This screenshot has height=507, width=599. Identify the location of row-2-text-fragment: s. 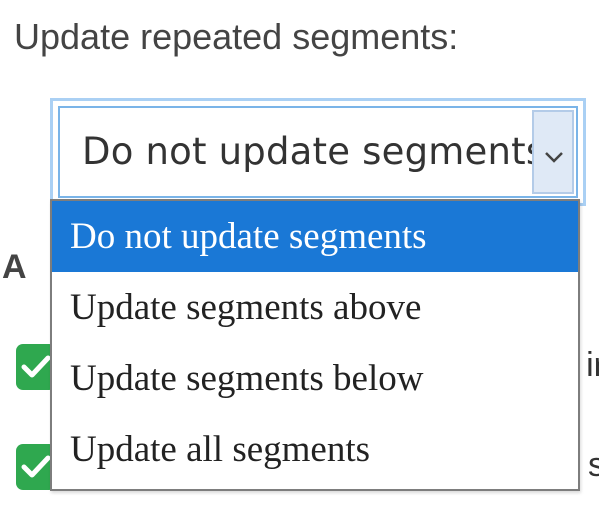
(593, 465).